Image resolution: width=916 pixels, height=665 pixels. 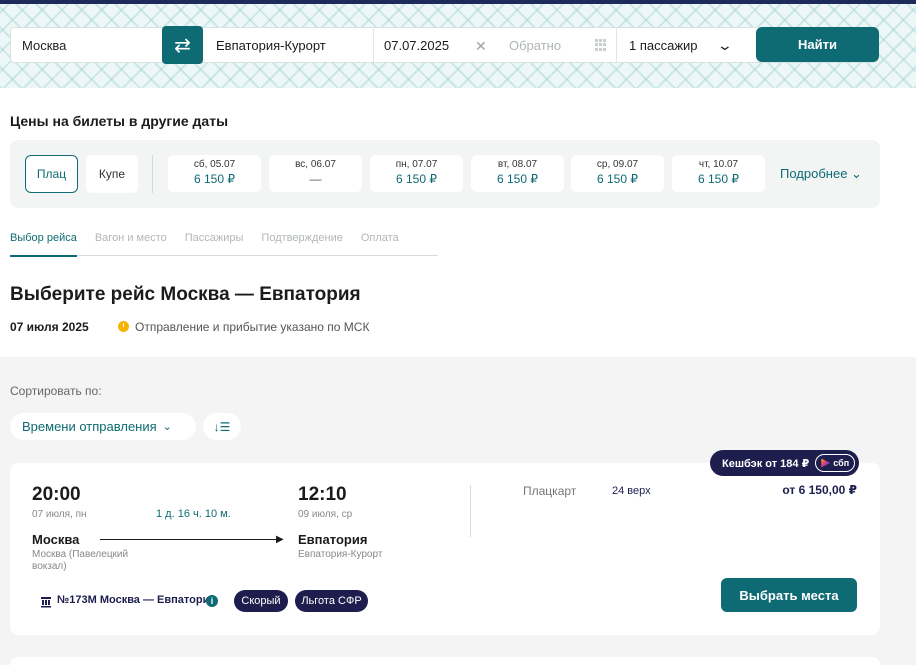 I want to click on arrival-time: 12:10, so click(x=322, y=494).